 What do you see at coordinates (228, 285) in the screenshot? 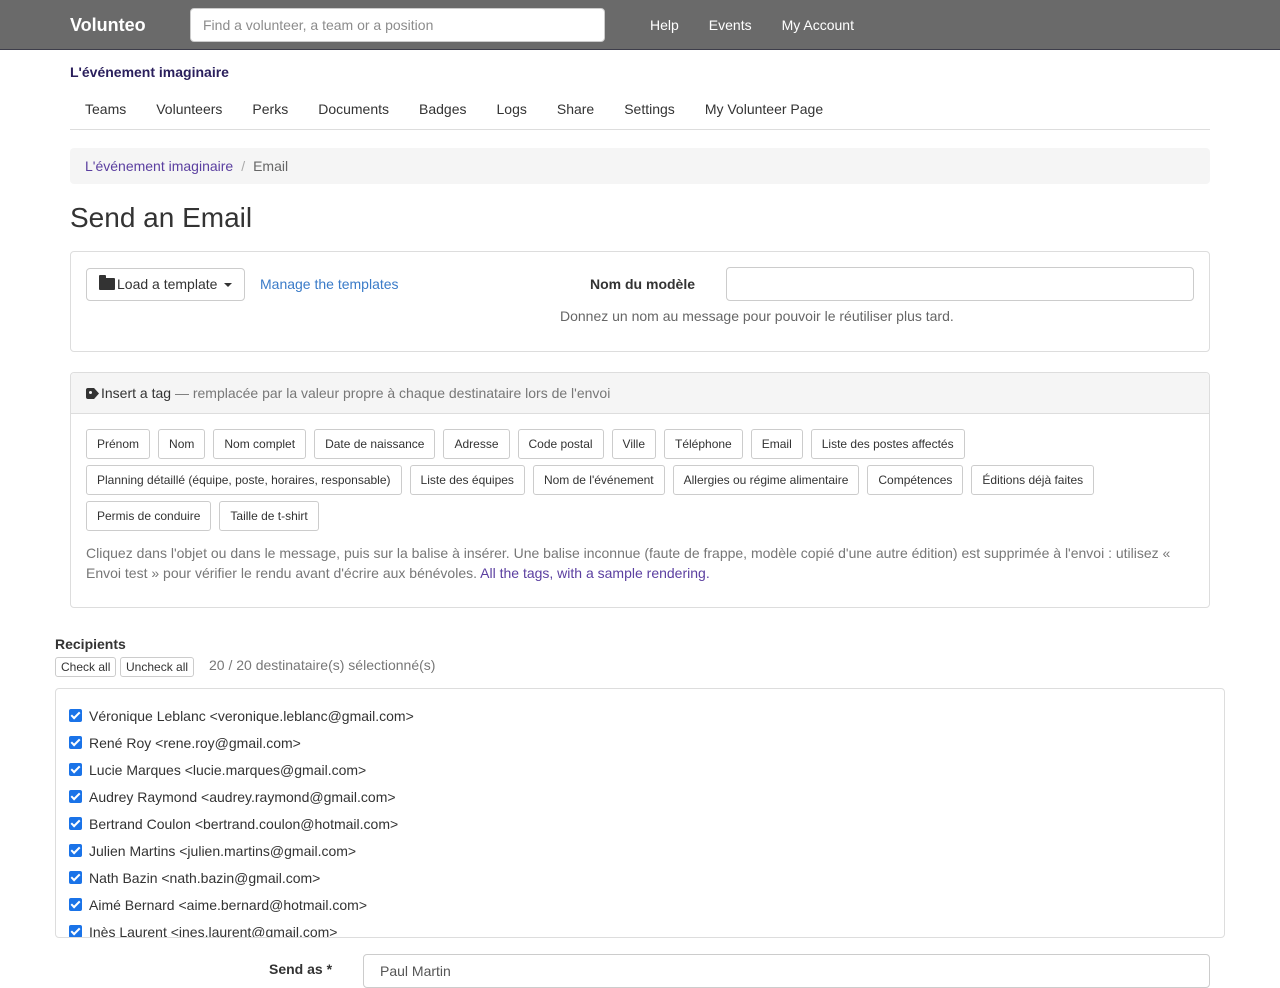
I see `caret-down-icon` at bounding box center [228, 285].